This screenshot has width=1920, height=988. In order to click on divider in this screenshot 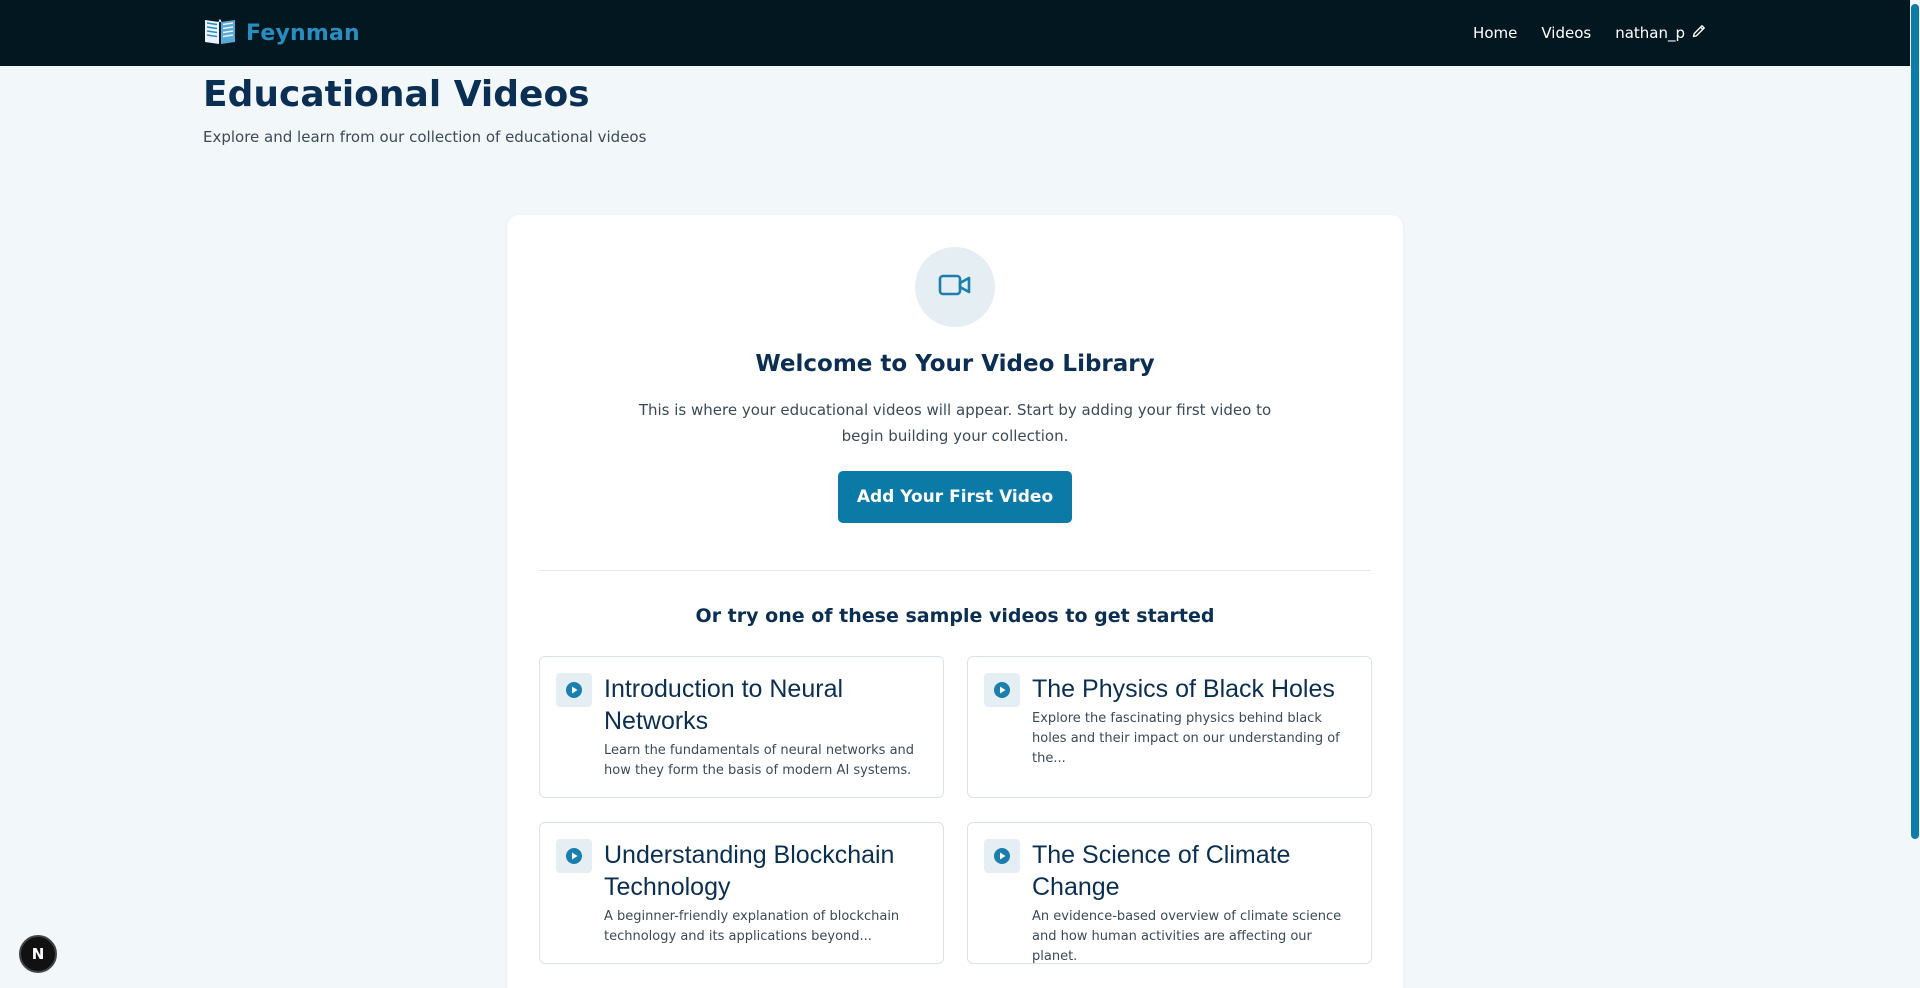, I will do `click(955, 570)`.